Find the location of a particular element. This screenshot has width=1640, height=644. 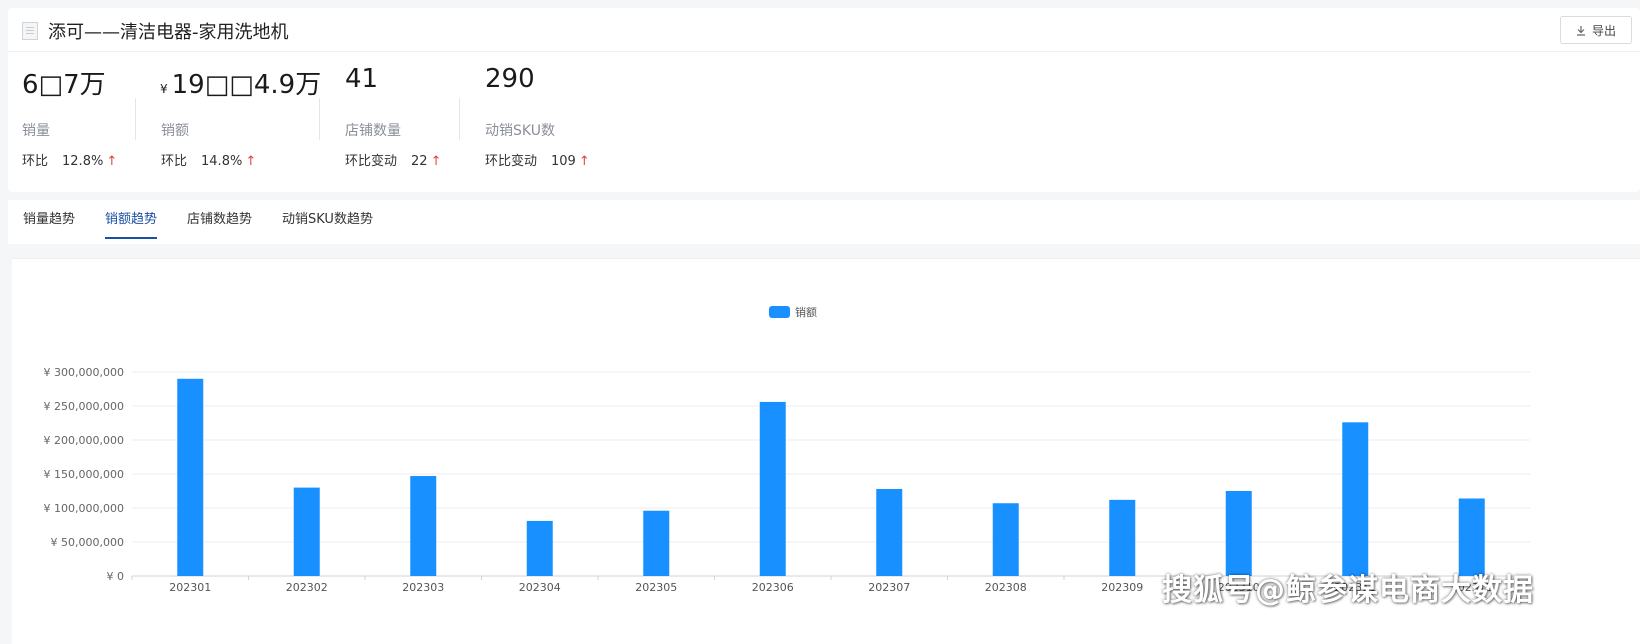

stat-label: 店铺数量 is located at coordinates (373, 131).